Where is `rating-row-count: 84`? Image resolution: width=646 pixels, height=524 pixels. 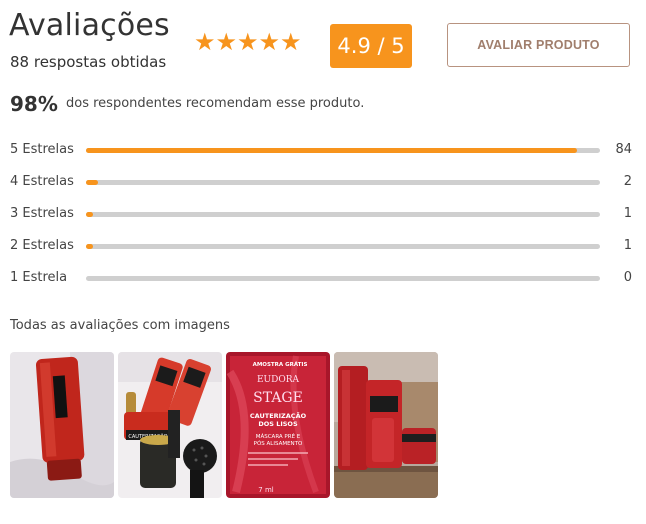 rating-row-count: 84 is located at coordinates (623, 149).